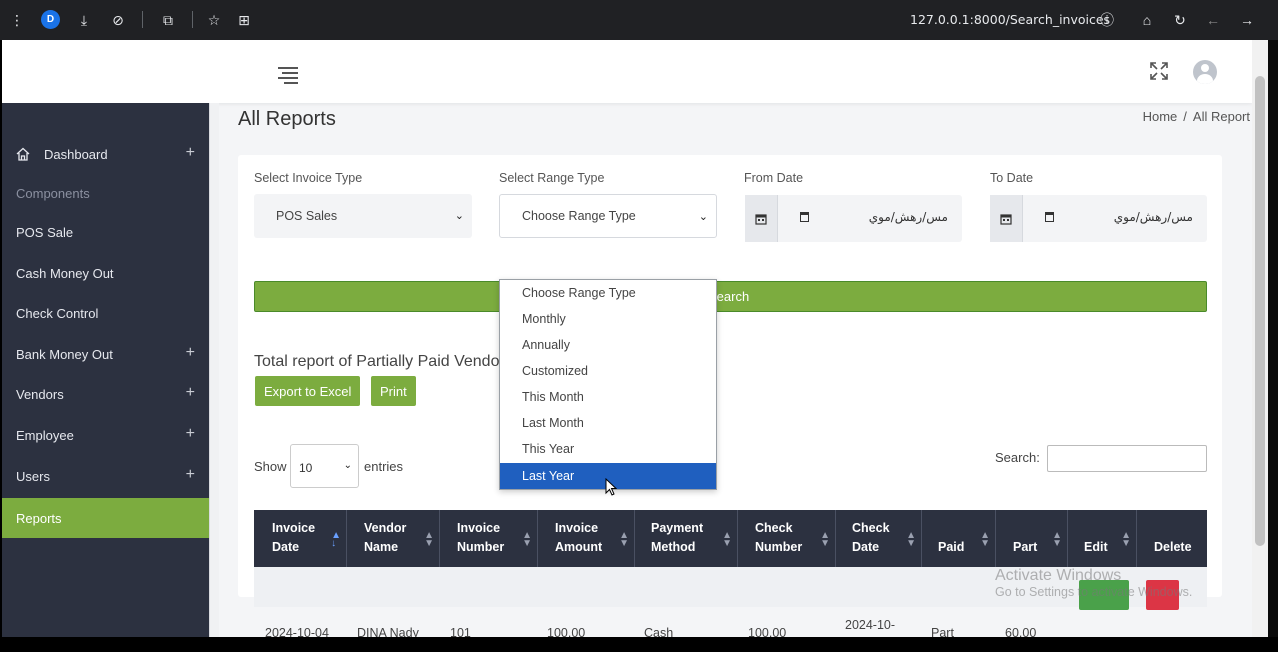 The image size is (1278, 652). I want to click on sidebar-item-pos-sale: POS Sale, so click(105, 232).